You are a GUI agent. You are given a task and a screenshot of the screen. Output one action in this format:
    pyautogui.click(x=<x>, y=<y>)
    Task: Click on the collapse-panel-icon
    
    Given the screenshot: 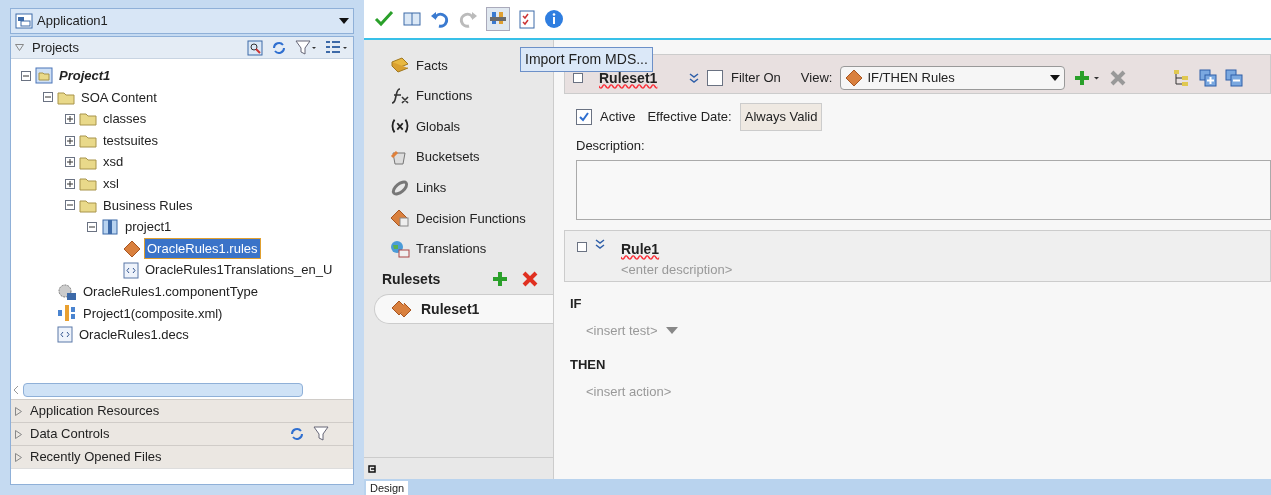 What is the action you would take?
    pyautogui.click(x=372, y=468)
    